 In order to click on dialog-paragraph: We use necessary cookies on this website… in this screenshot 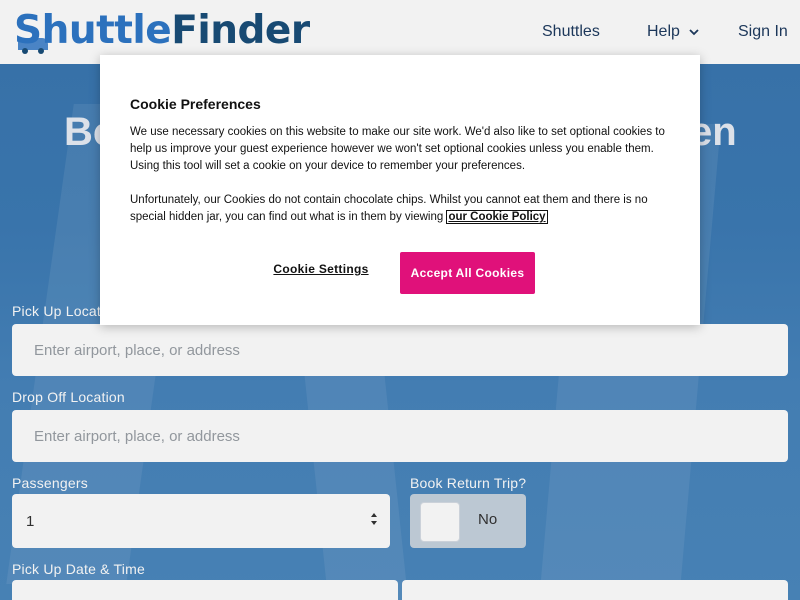, I will do `click(397, 149)`.